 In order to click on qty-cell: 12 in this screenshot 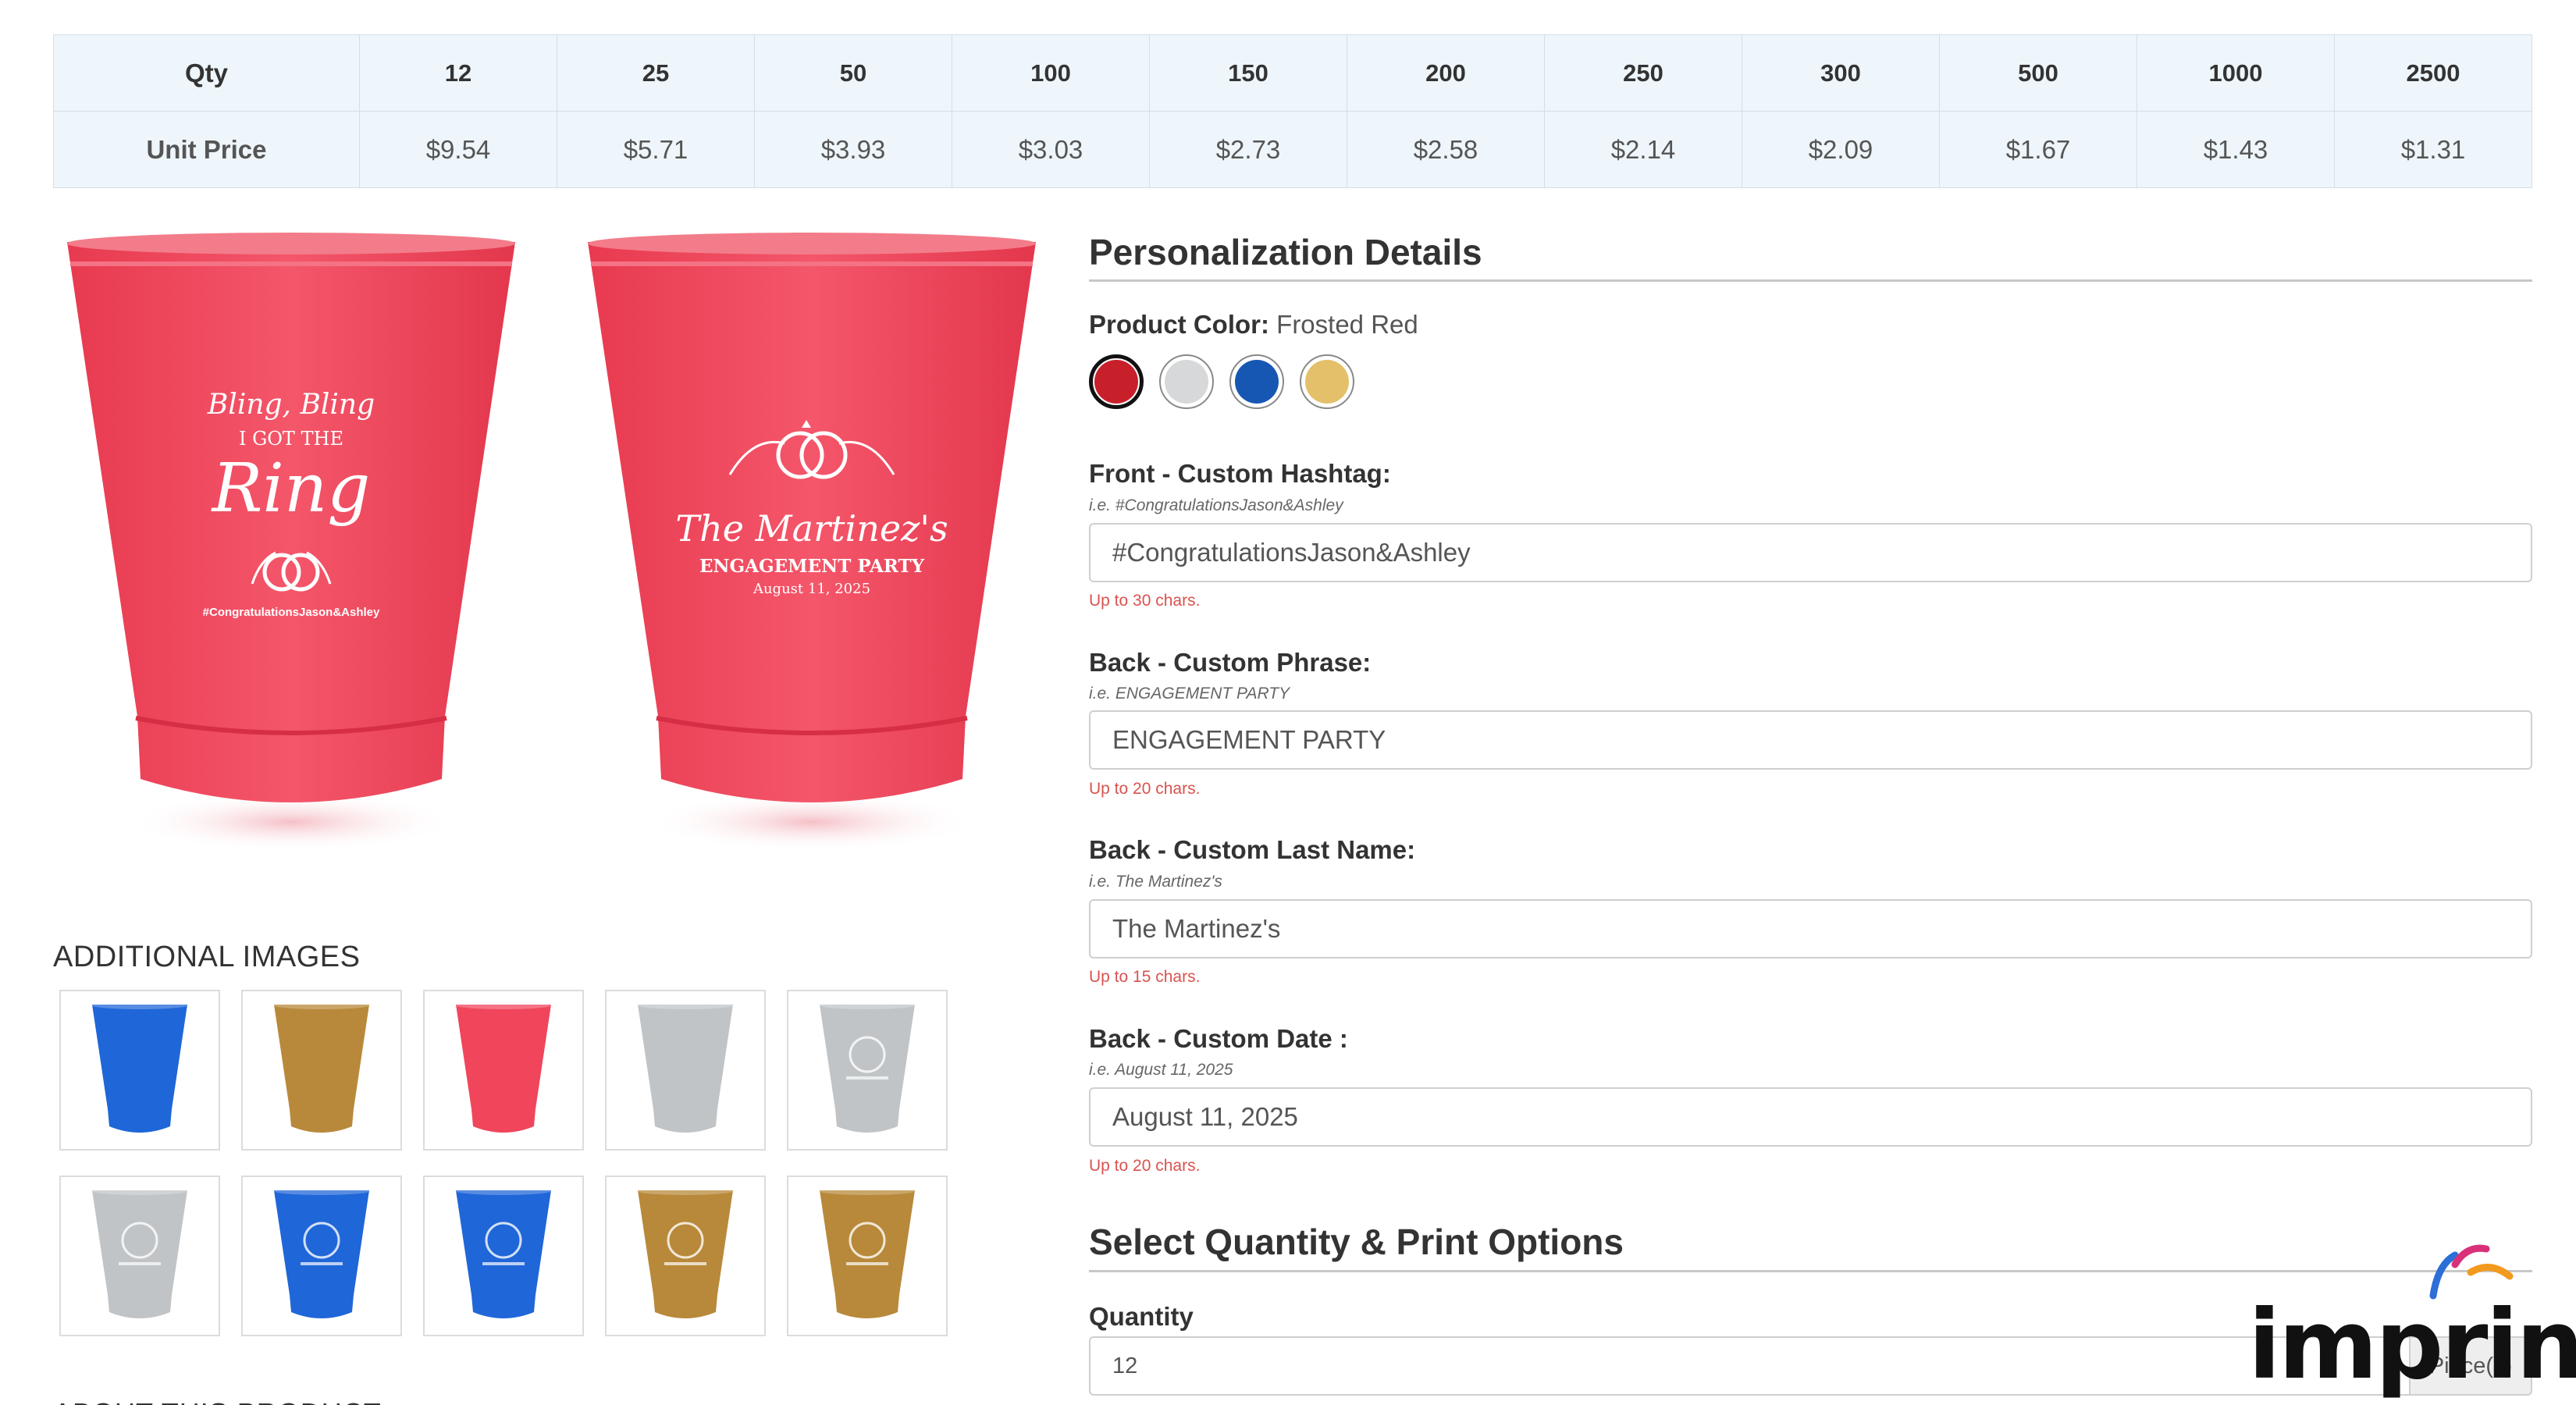, I will do `click(458, 73)`.